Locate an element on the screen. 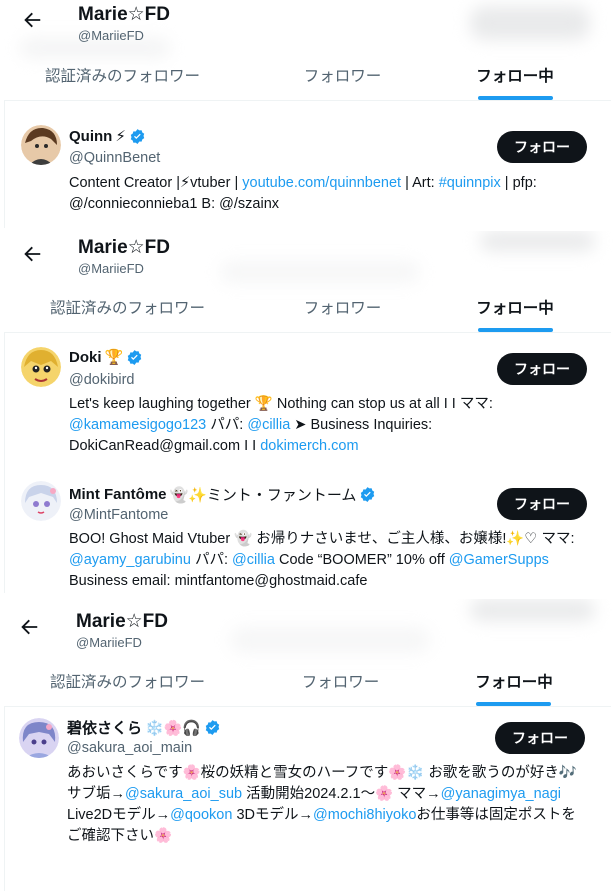 The height and width of the screenshot is (891, 615). user-name: Mint Fantôme 👻✨ミント・ファントーム is located at coordinates (222, 494).